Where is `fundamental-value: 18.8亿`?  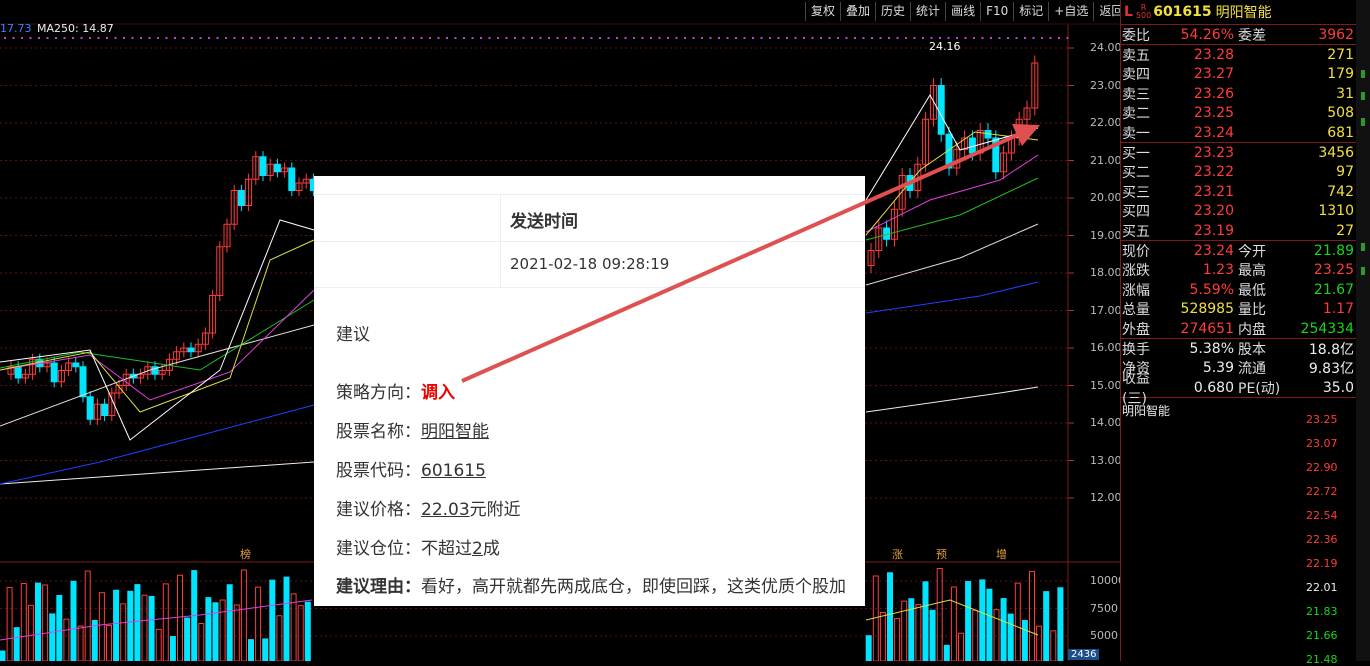 fundamental-value: 18.8亿 is located at coordinates (1331, 349).